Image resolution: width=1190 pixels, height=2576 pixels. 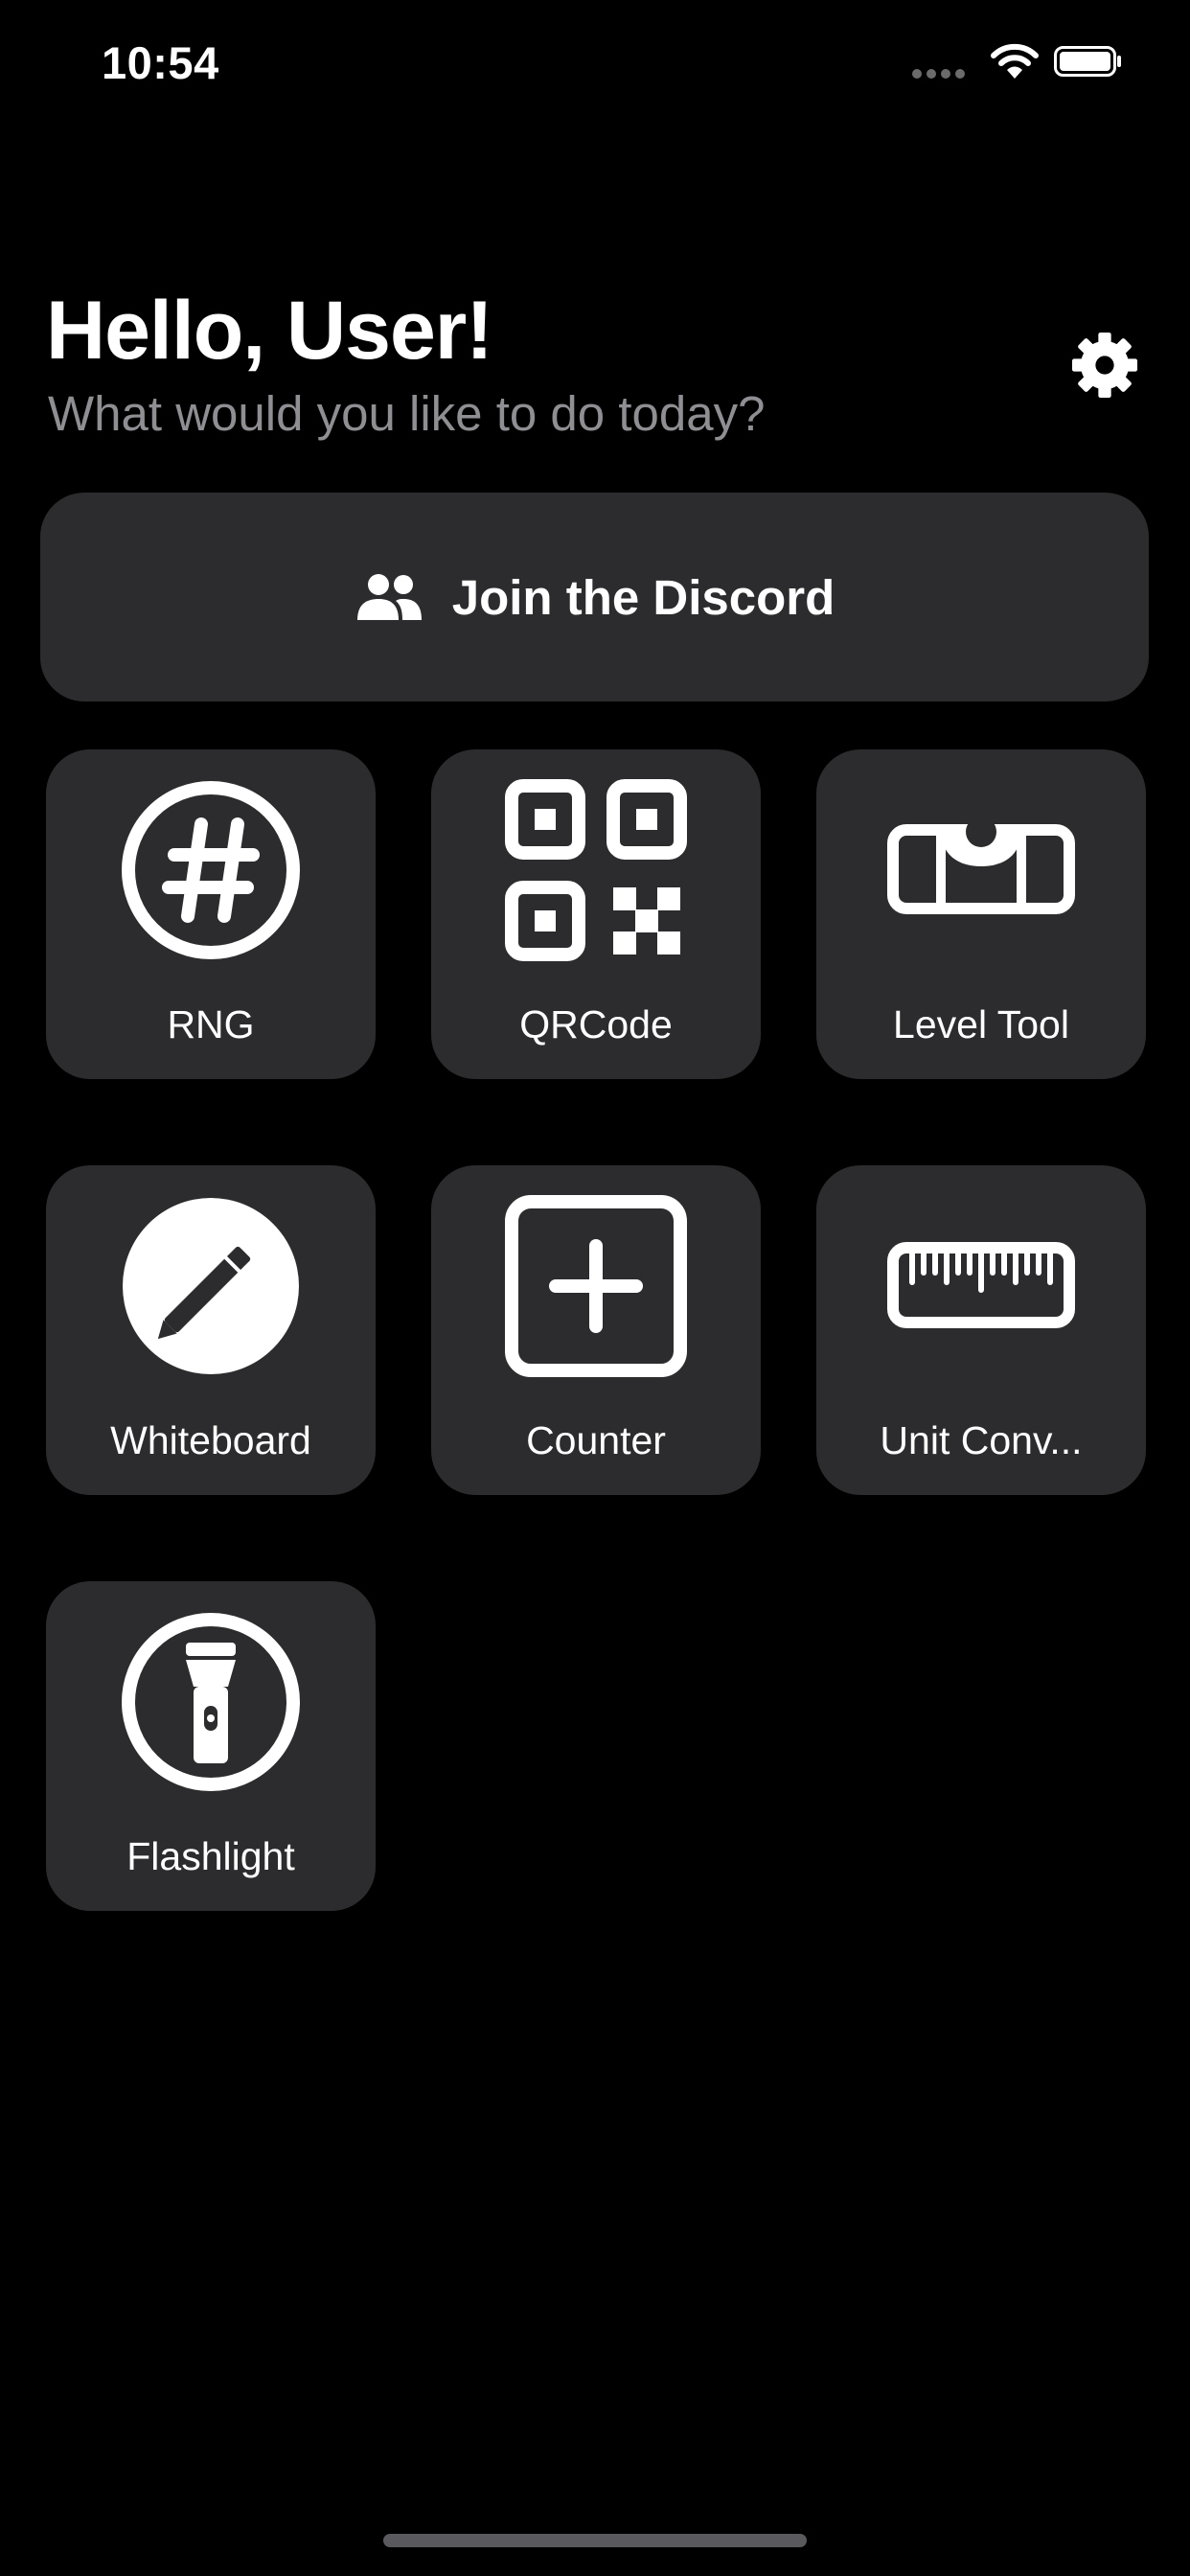 I want to click on tile-label: Flashlight, so click(x=210, y=1856).